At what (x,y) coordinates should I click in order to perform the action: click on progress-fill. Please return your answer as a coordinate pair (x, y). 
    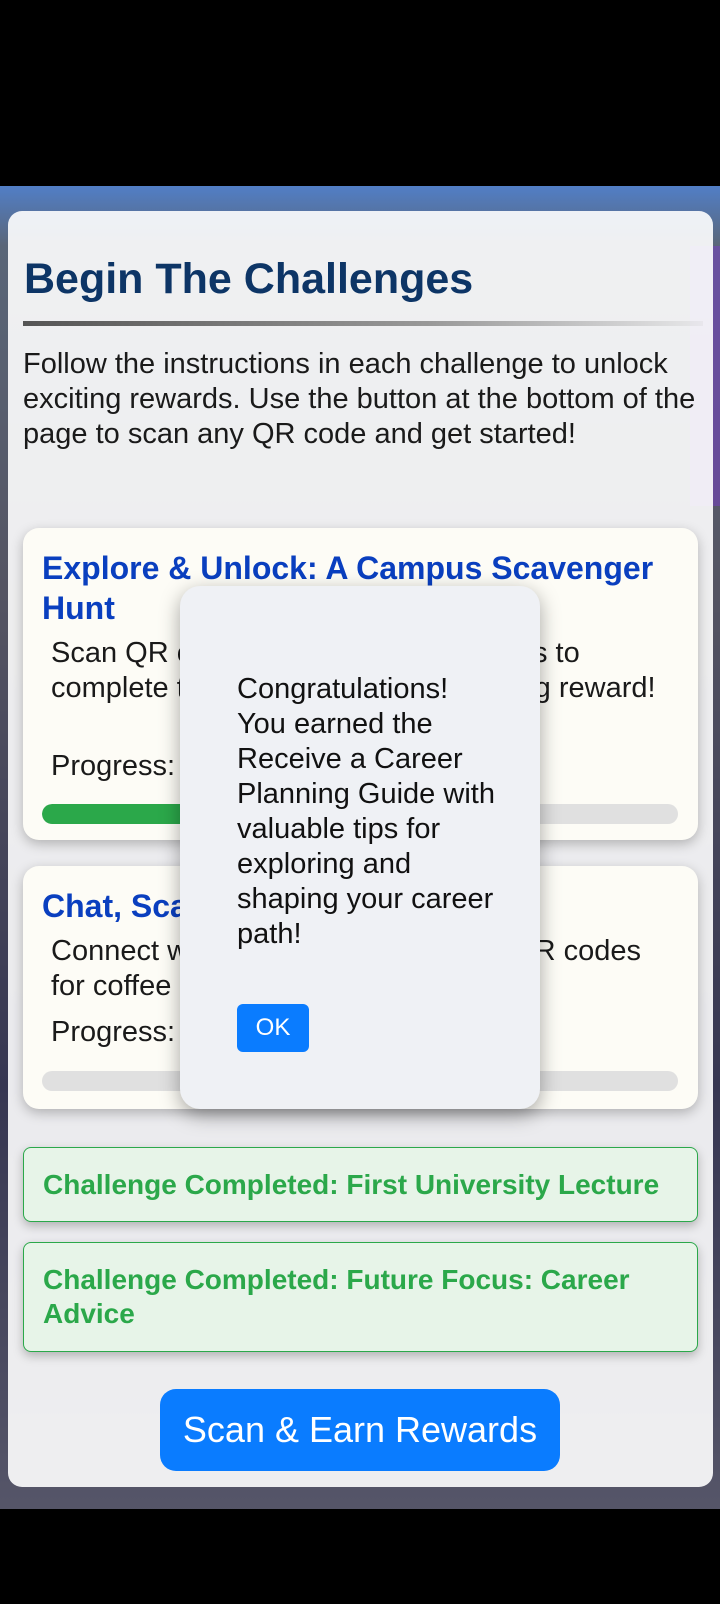
    Looking at the image, I should click on (121, 814).